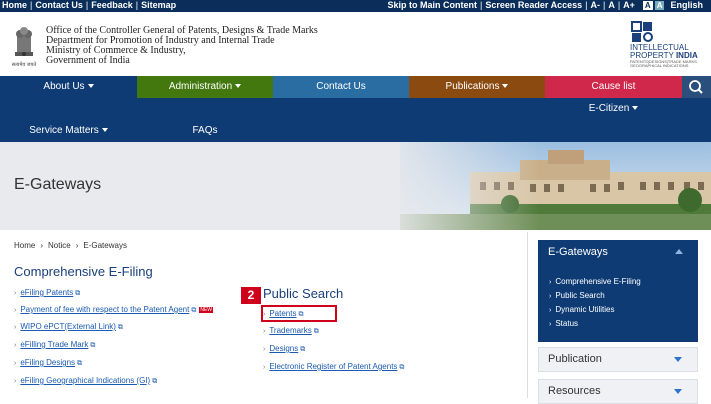  Describe the element at coordinates (14, 5) in the screenshot. I see `top-link-home: Home` at that location.